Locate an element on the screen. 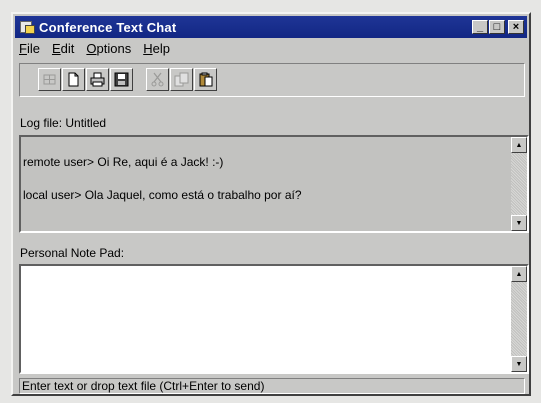 The height and width of the screenshot is (403, 541). print-icon is located at coordinates (97, 79).